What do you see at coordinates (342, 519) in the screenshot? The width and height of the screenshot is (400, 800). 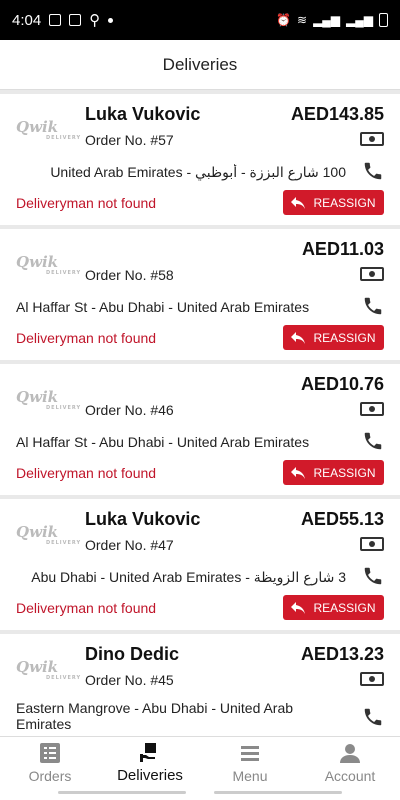 I see `order-price: AED55.13` at bounding box center [342, 519].